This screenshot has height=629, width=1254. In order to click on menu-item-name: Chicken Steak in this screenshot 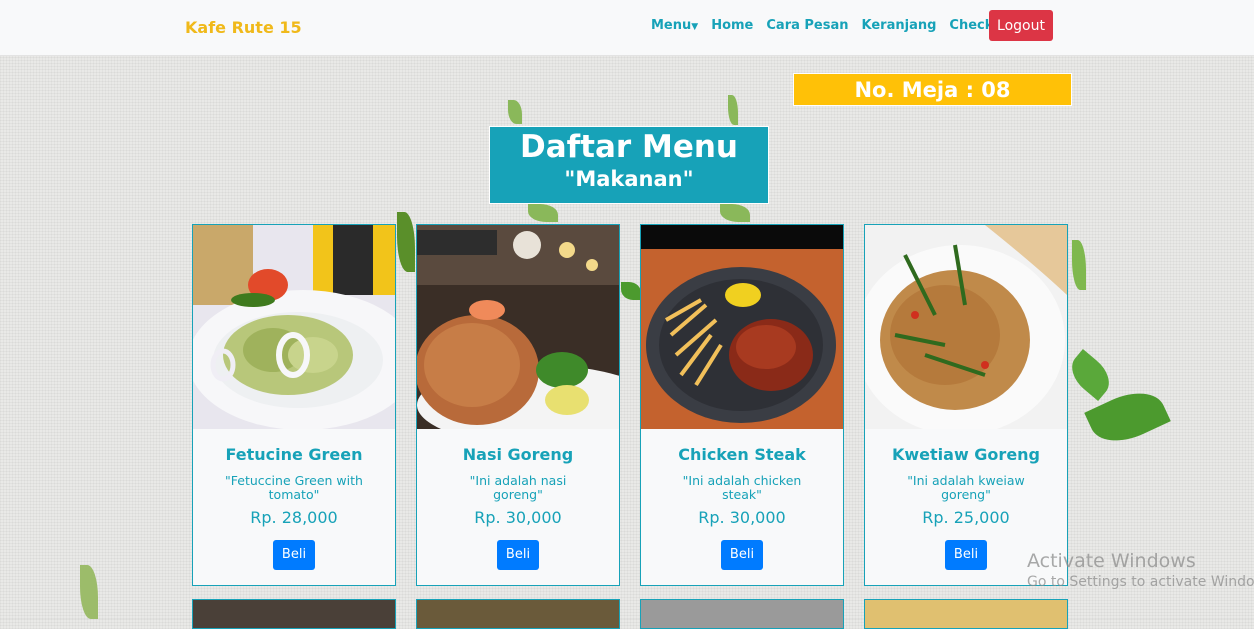, I will do `click(742, 454)`.